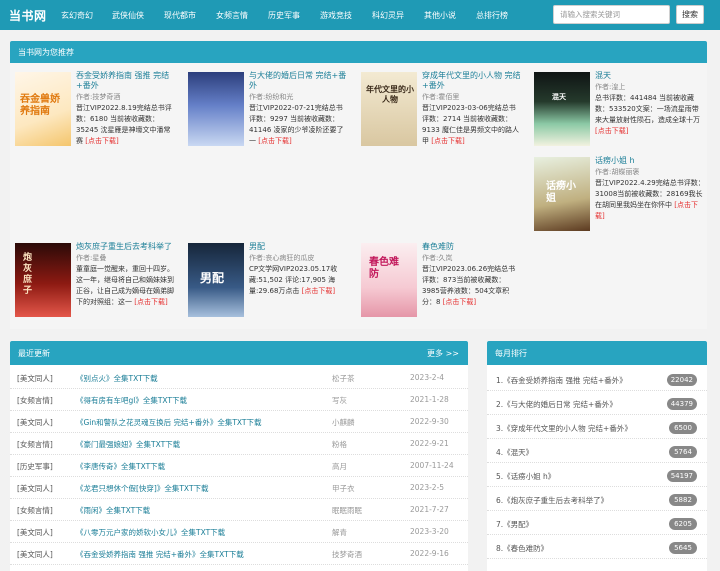  What do you see at coordinates (514, 452) in the screenshot?
I see `ranking-item-link: 4.《混天》` at bounding box center [514, 452].